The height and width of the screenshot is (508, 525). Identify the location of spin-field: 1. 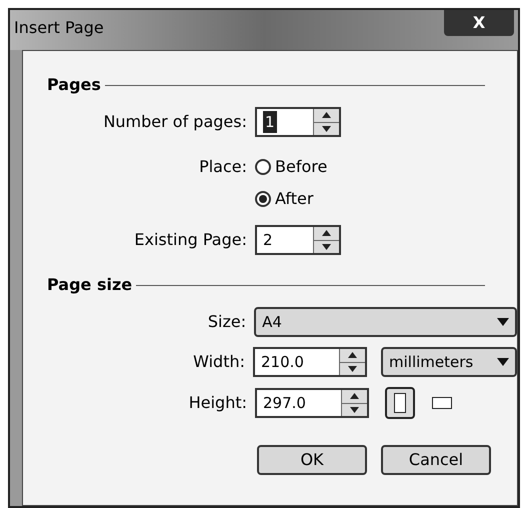
(298, 122).